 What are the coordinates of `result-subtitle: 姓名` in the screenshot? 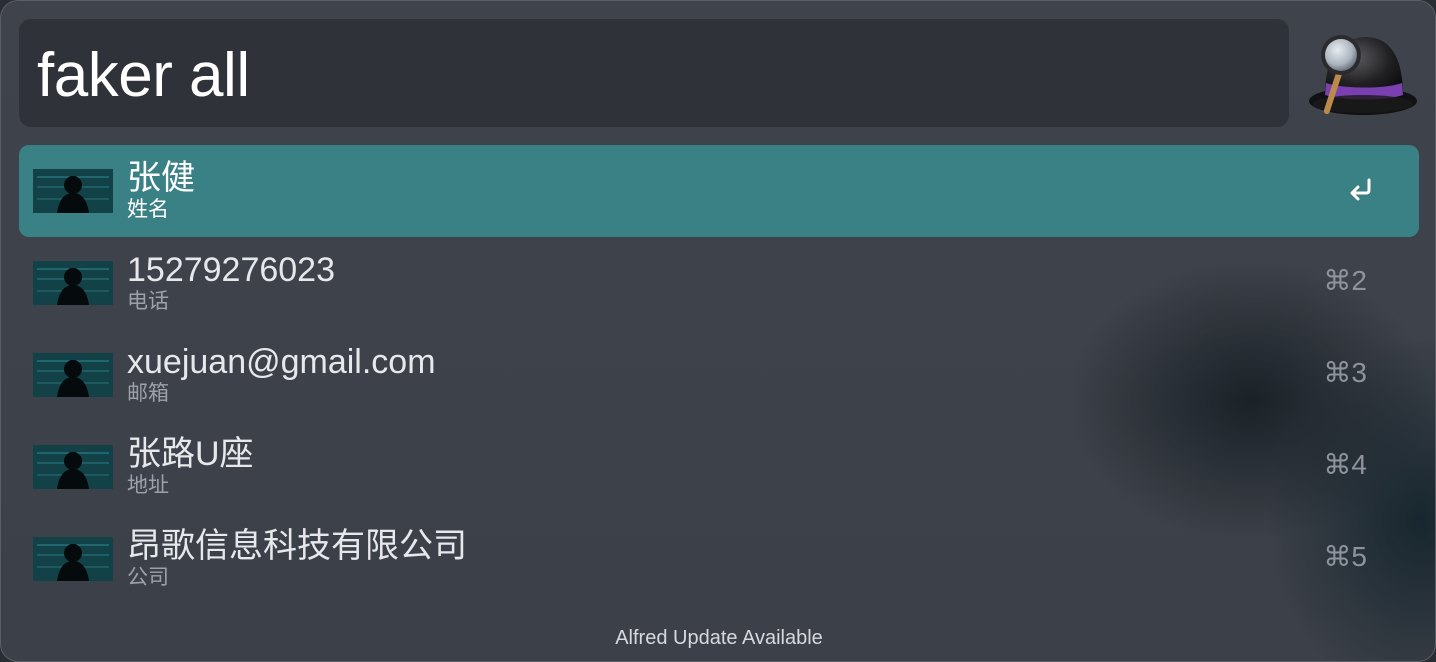 It's located at (148, 209).